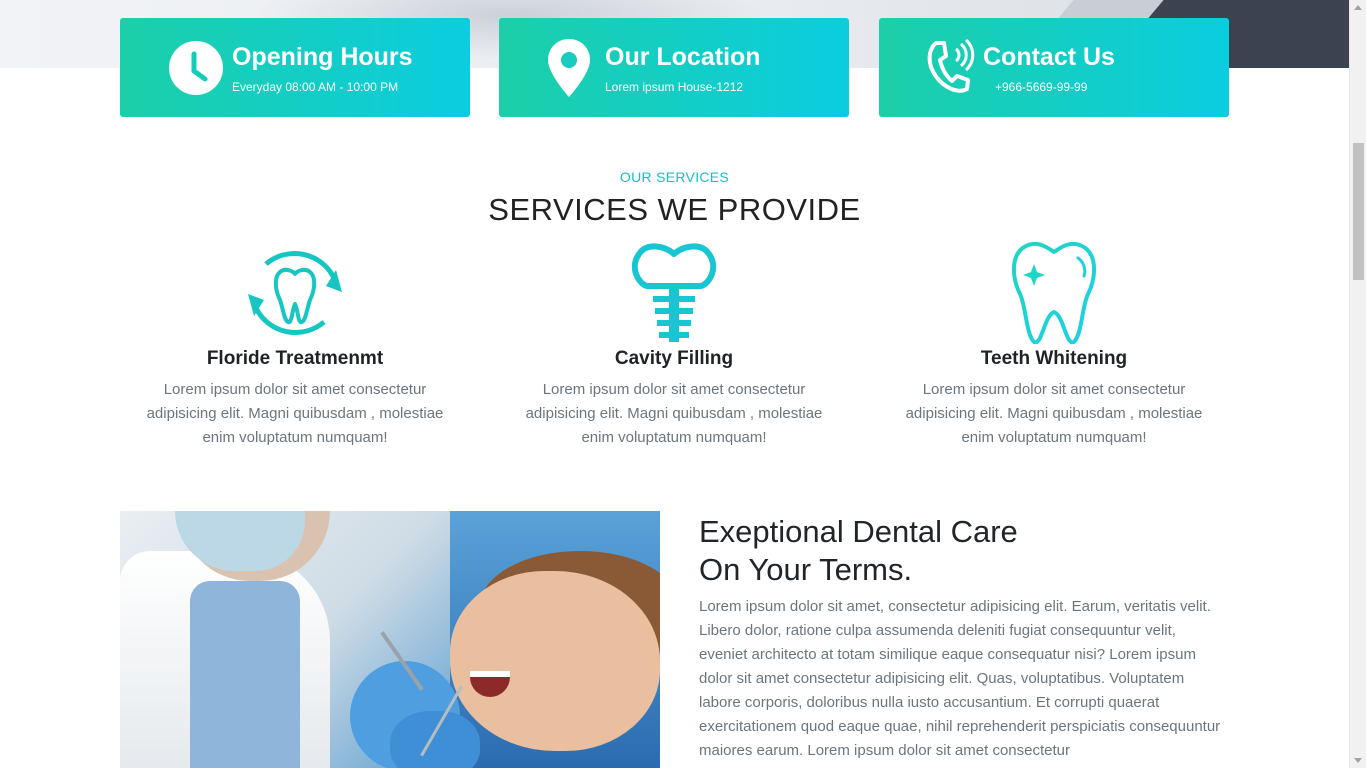 The width and height of the screenshot is (1366, 768). I want to click on info-card-title: Opening Hours, so click(322, 56).